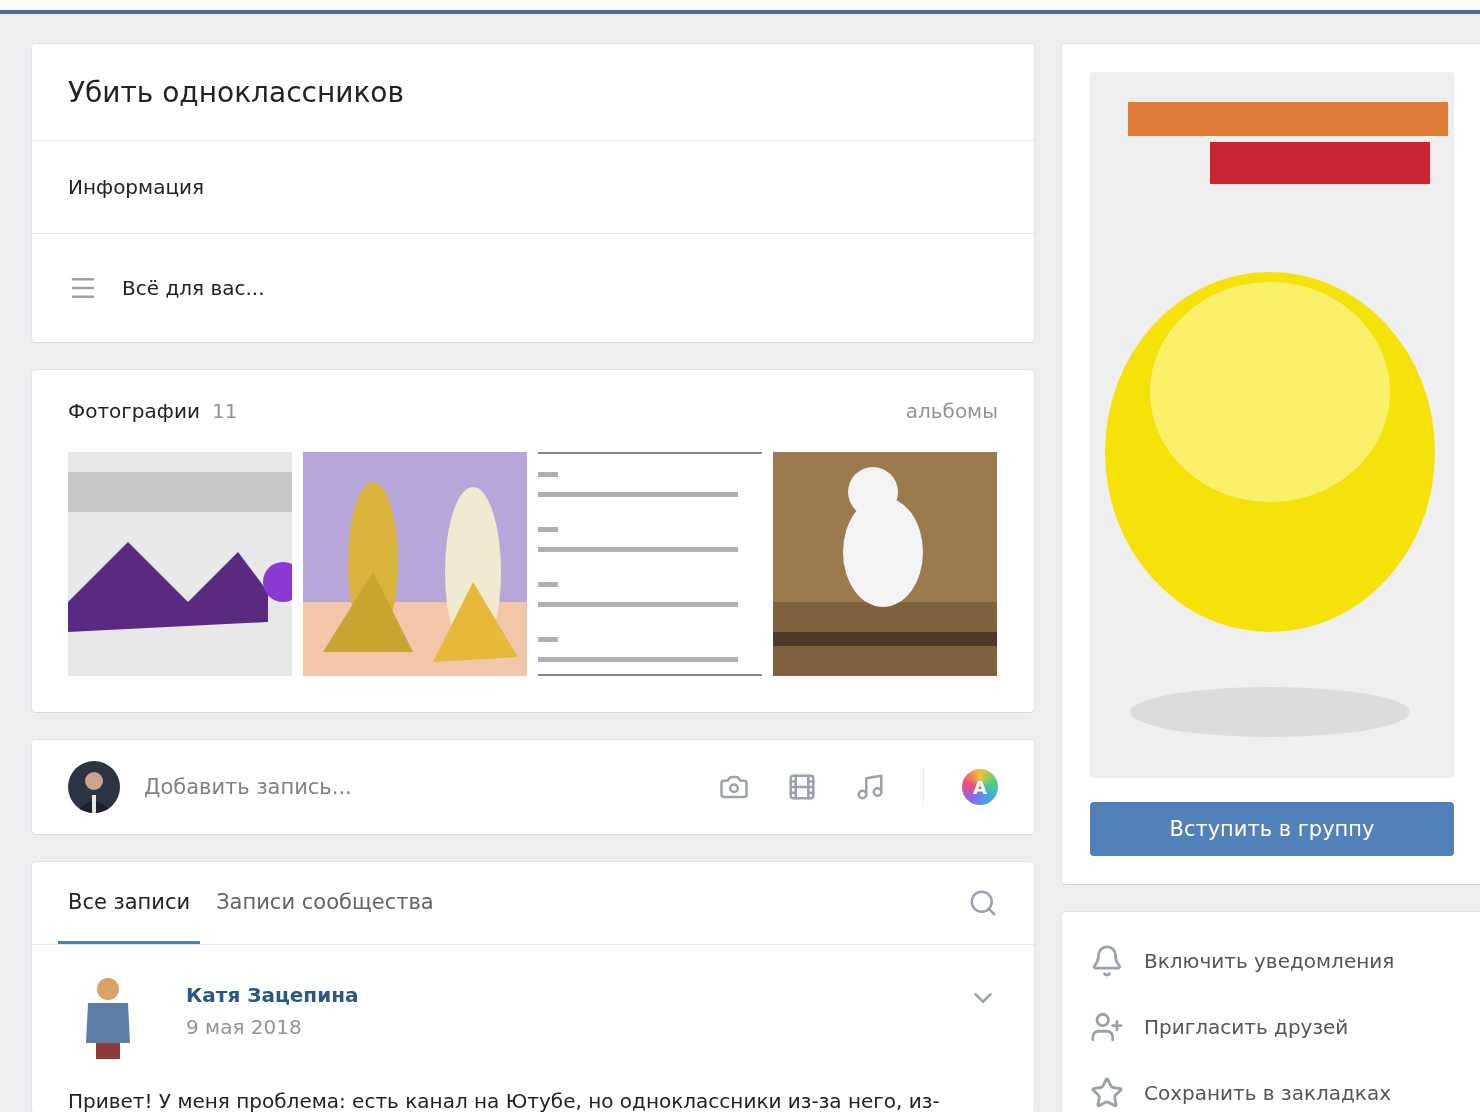 The image size is (1480, 1112). I want to click on user-plus-icon, so click(1107, 1027).